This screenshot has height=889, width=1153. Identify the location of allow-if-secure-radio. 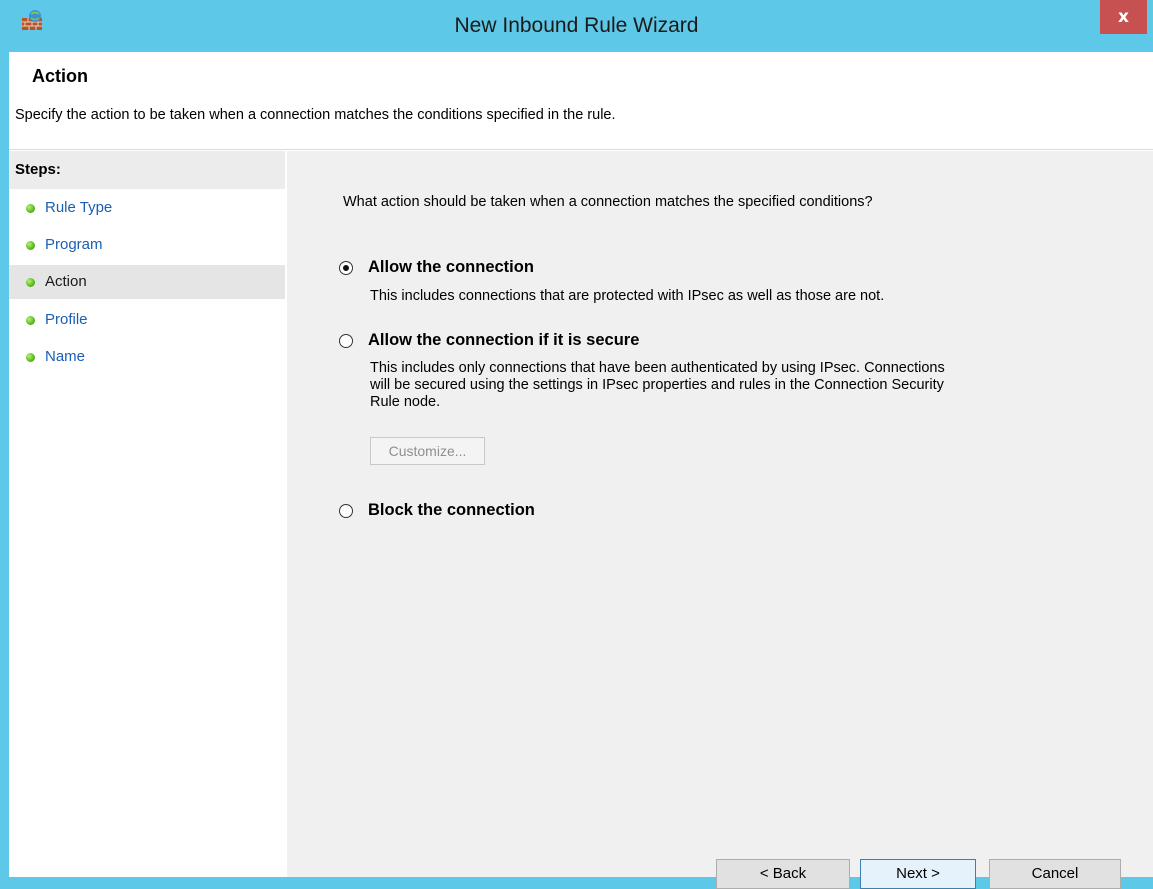
(346, 340).